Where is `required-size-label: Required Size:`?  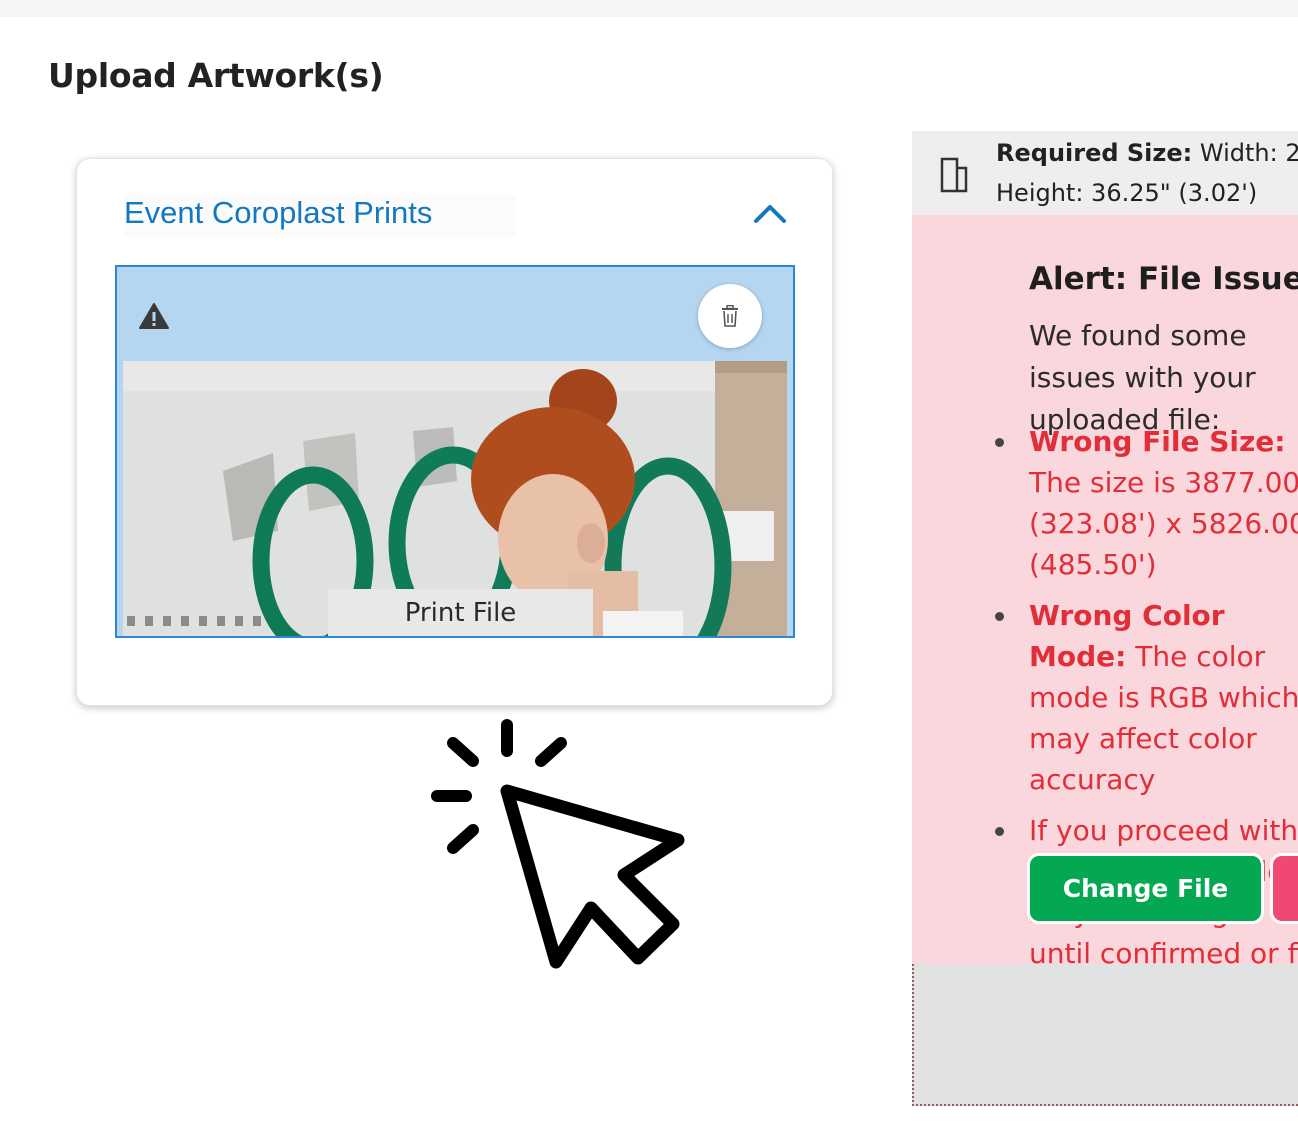
required-size-label: Required Size: is located at coordinates (1094, 153).